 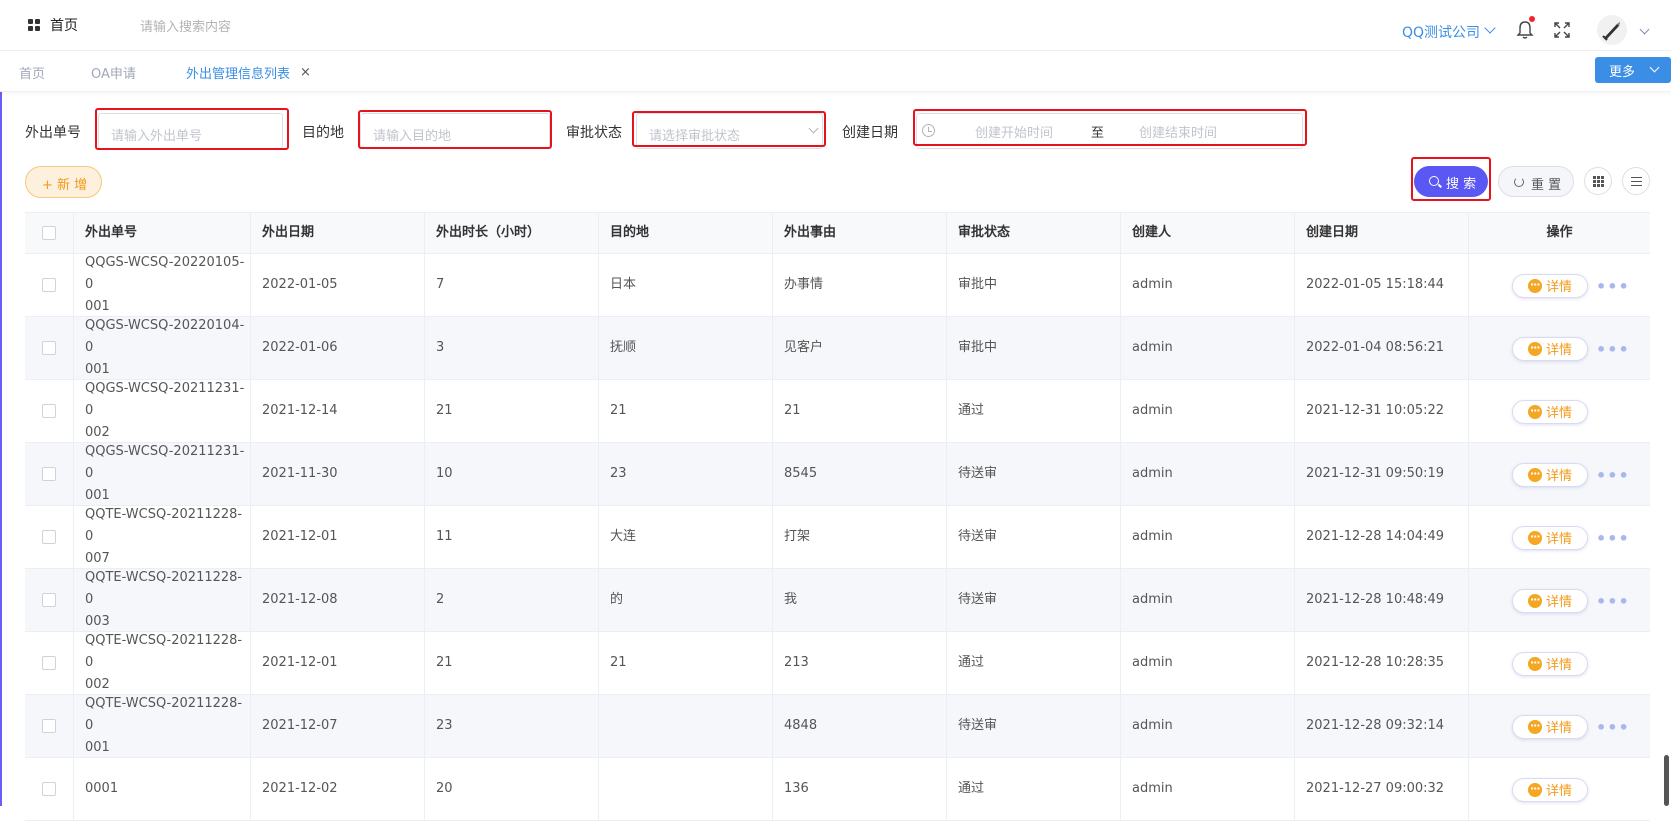 What do you see at coordinates (113, 72) in the screenshot?
I see `tab-oa-apply: OA申请` at bounding box center [113, 72].